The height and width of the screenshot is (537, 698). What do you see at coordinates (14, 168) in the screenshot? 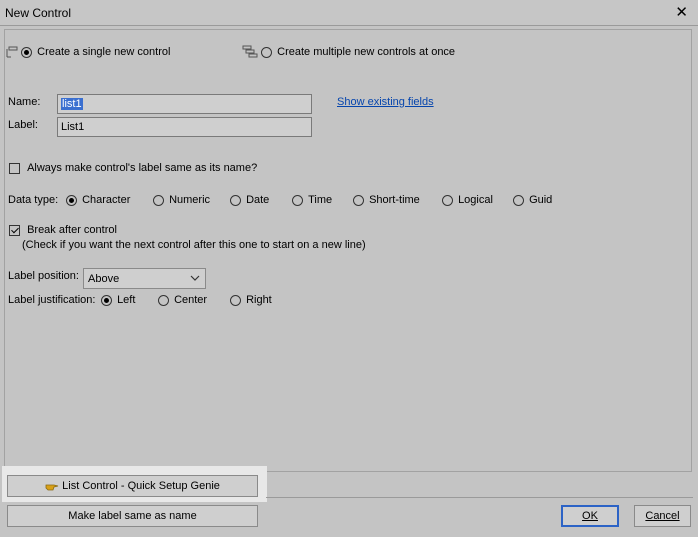
I see `always-same-checkbox` at bounding box center [14, 168].